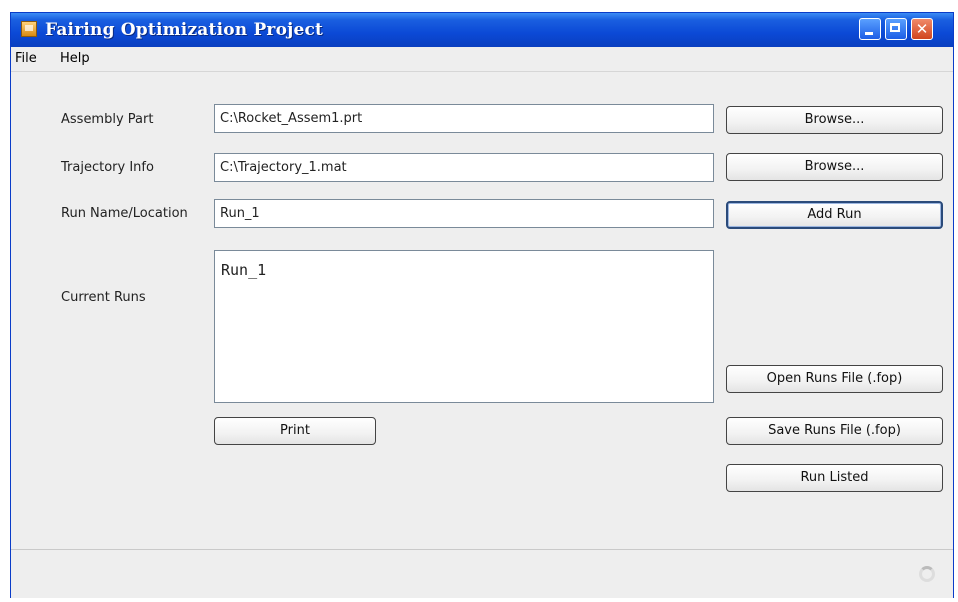  Describe the element at coordinates (295, 431) in the screenshot. I see `print-button: Print` at that location.